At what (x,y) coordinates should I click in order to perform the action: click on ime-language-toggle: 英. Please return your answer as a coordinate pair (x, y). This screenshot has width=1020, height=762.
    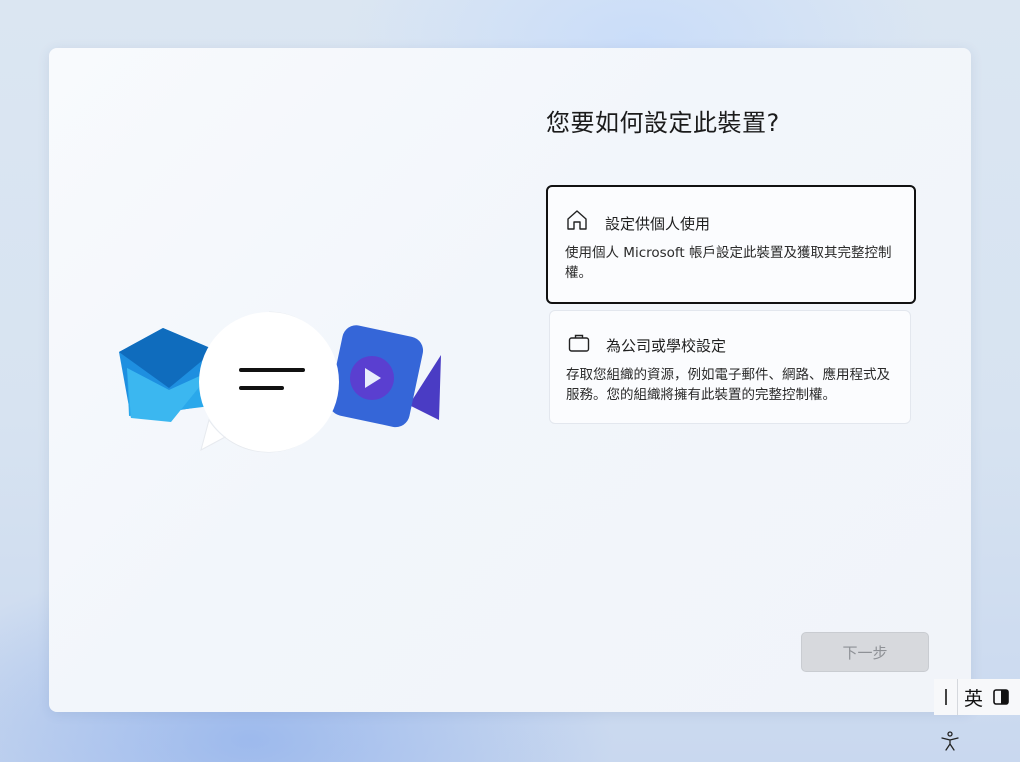
    Looking at the image, I should click on (973, 697).